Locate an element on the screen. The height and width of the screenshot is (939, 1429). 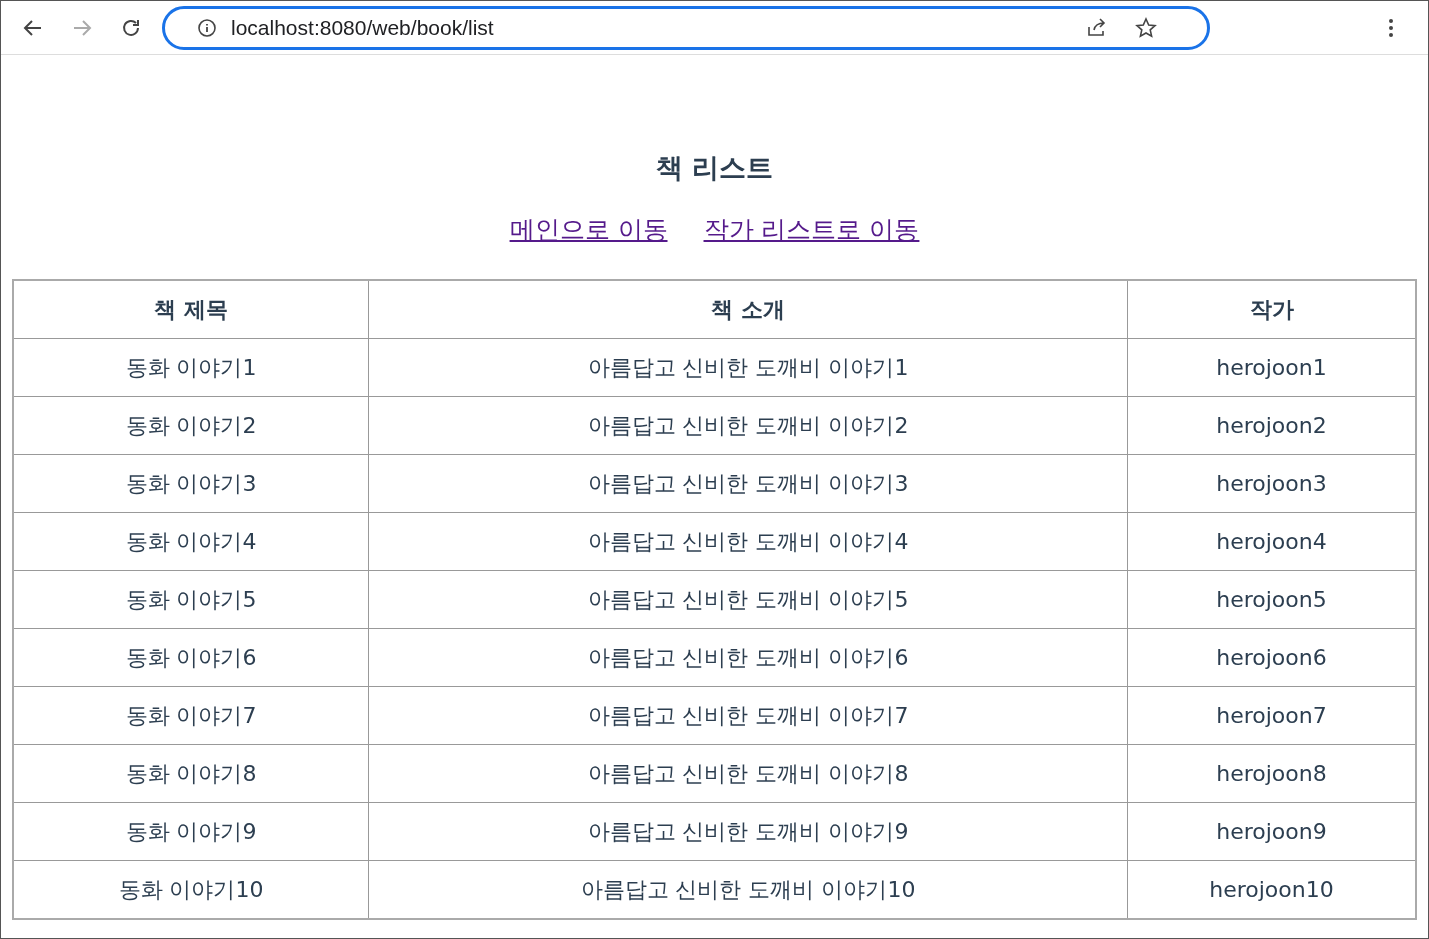
nav-link: 메인으로 이동 is located at coordinates (588, 230).